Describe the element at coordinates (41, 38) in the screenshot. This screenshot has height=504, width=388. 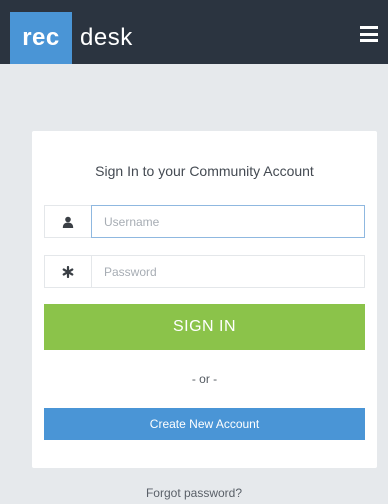
I see `logo-rec: rec` at that location.